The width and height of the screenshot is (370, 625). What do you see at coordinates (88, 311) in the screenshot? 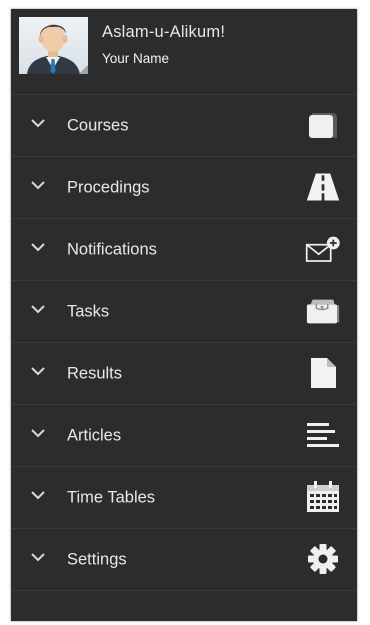
I see `menu-item-label: Tasks` at bounding box center [88, 311].